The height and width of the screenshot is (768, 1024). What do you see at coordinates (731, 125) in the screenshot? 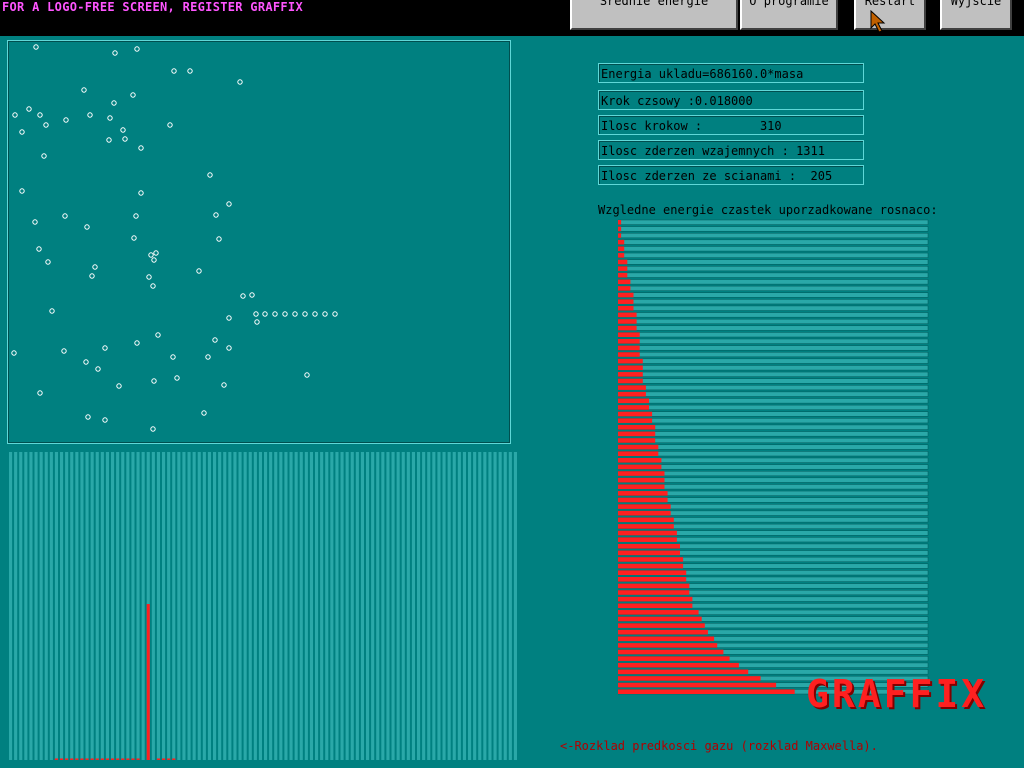
I see `steps-field: Ilosc krokow : 310` at bounding box center [731, 125].